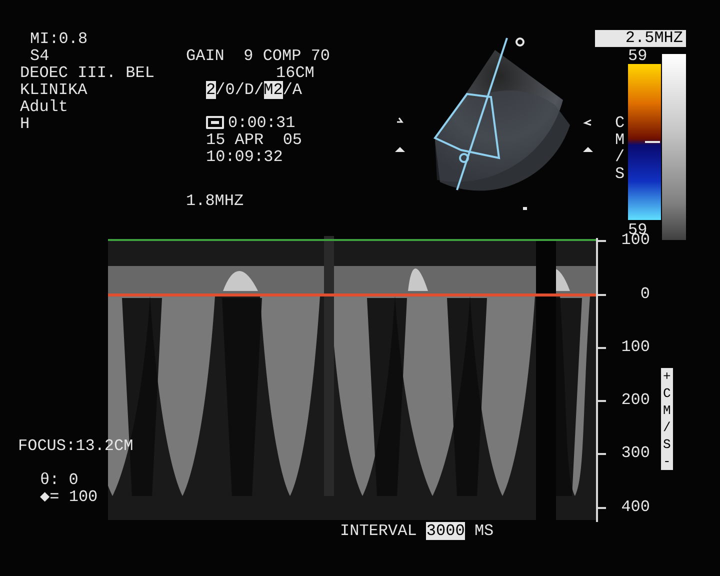  Describe the element at coordinates (638, 56) in the screenshot. I see `scale-max-text: 59` at that location.